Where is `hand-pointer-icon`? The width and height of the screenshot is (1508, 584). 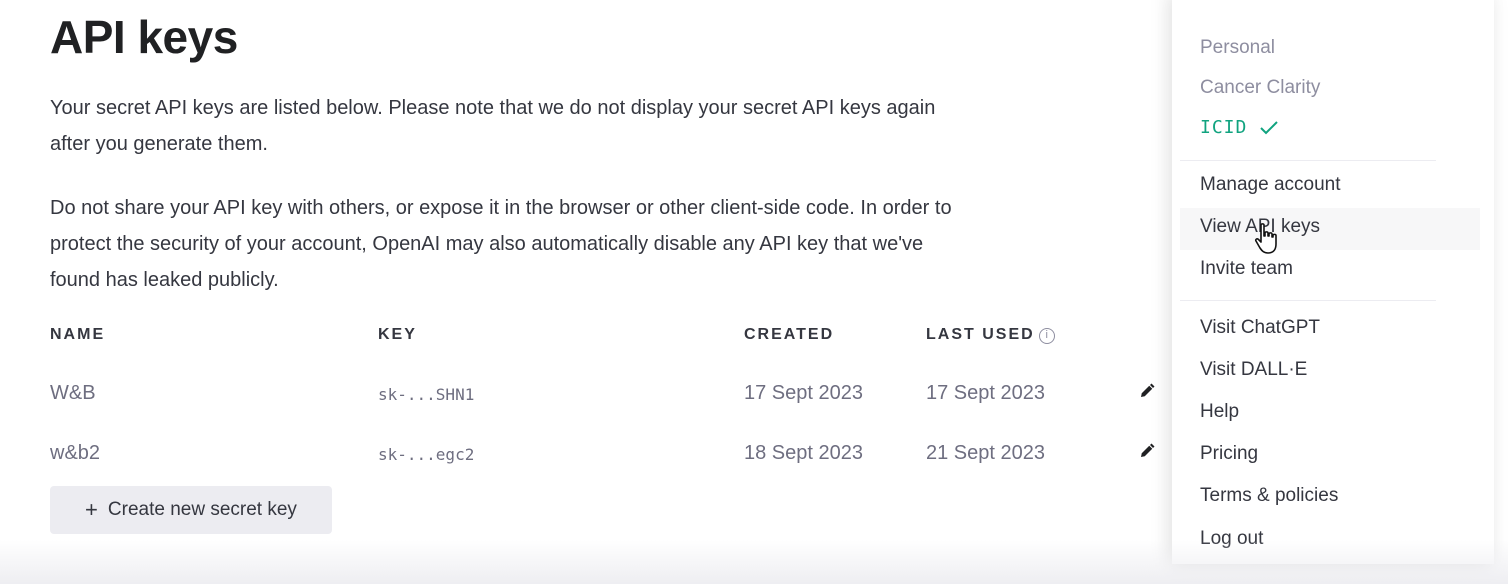 hand-pointer-icon is located at coordinates (1265, 238).